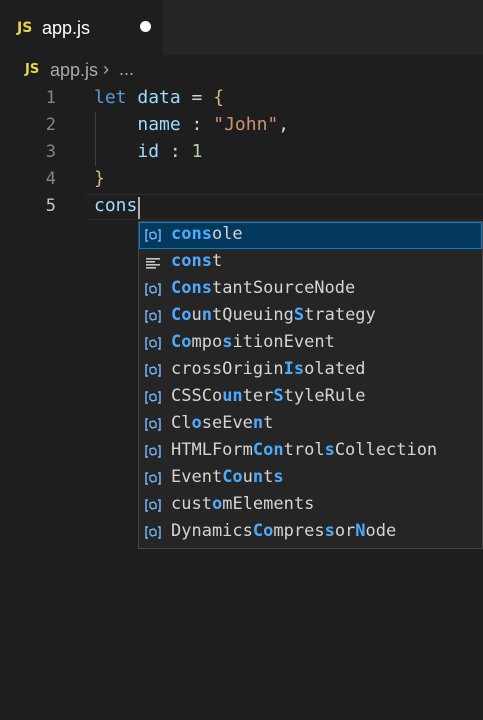 The width and height of the screenshot is (483, 720). What do you see at coordinates (243, 504) in the screenshot?
I see `suggestion-label: customElements` at bounding box center [243, 504].